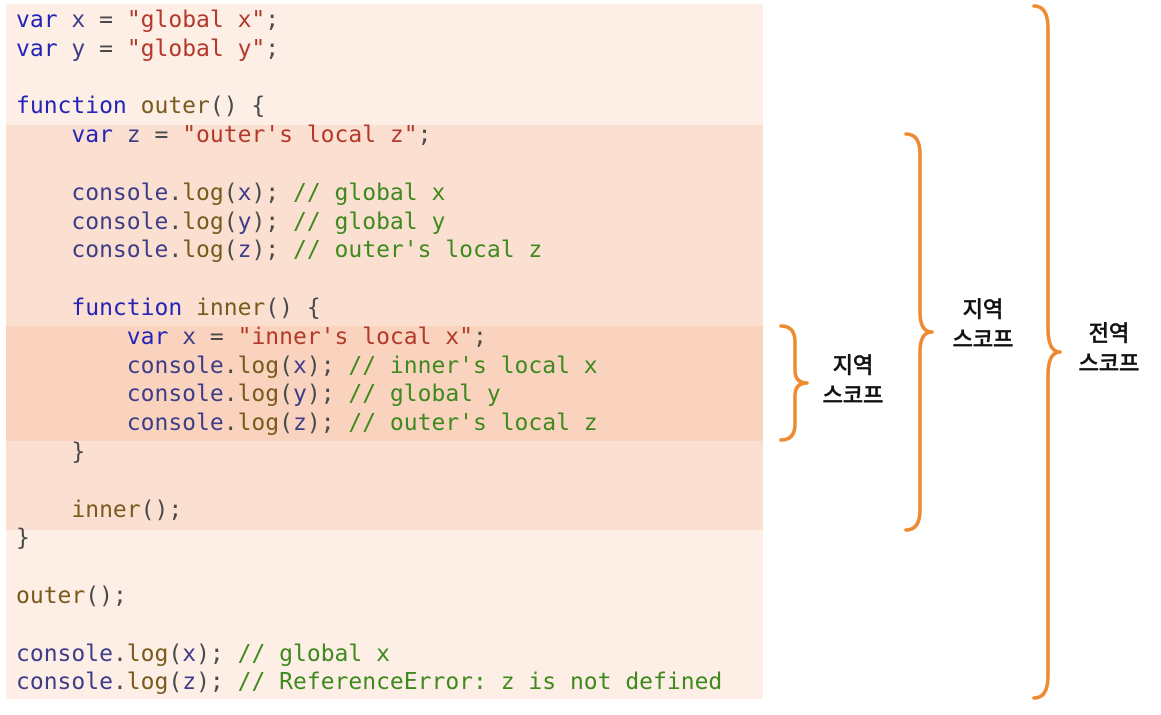 The height and width of the screenshot is (715, 1161). Describe the element at coordinates (1109, 350) in the screenshot. I see `global-scope-label: 전역 스코프` at that location.